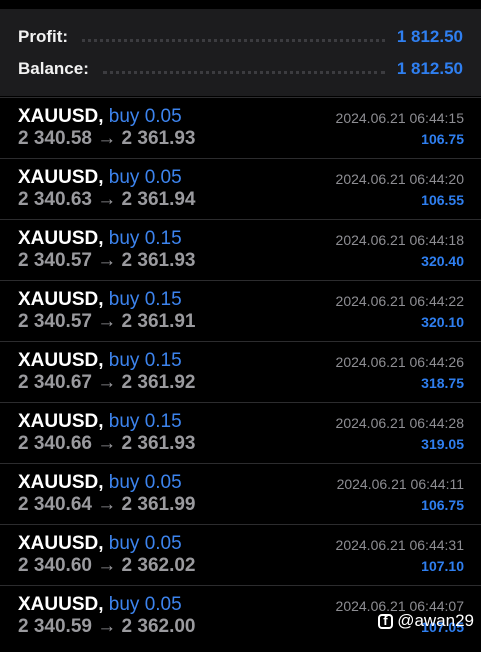 This screenshot has width=481, height=652. What do you see at coordinates (240, 4) in the screenshot?
I see `top-bar` at bounding box center [240, 4].